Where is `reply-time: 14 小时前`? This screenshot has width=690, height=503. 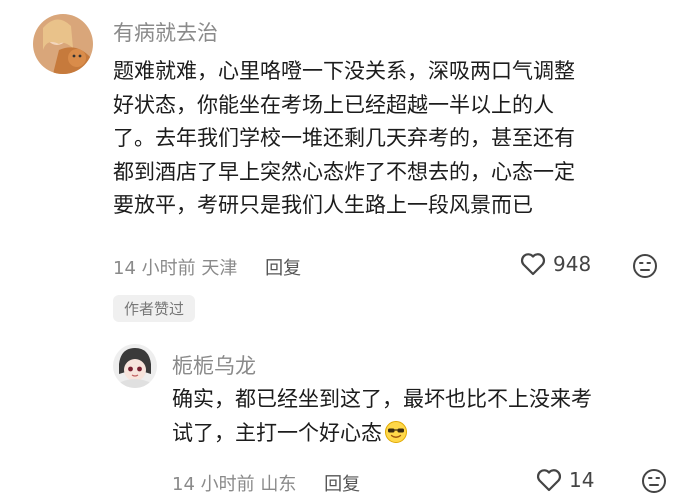 reply-time: 14 小时前 is located at coordinates (213, 484).